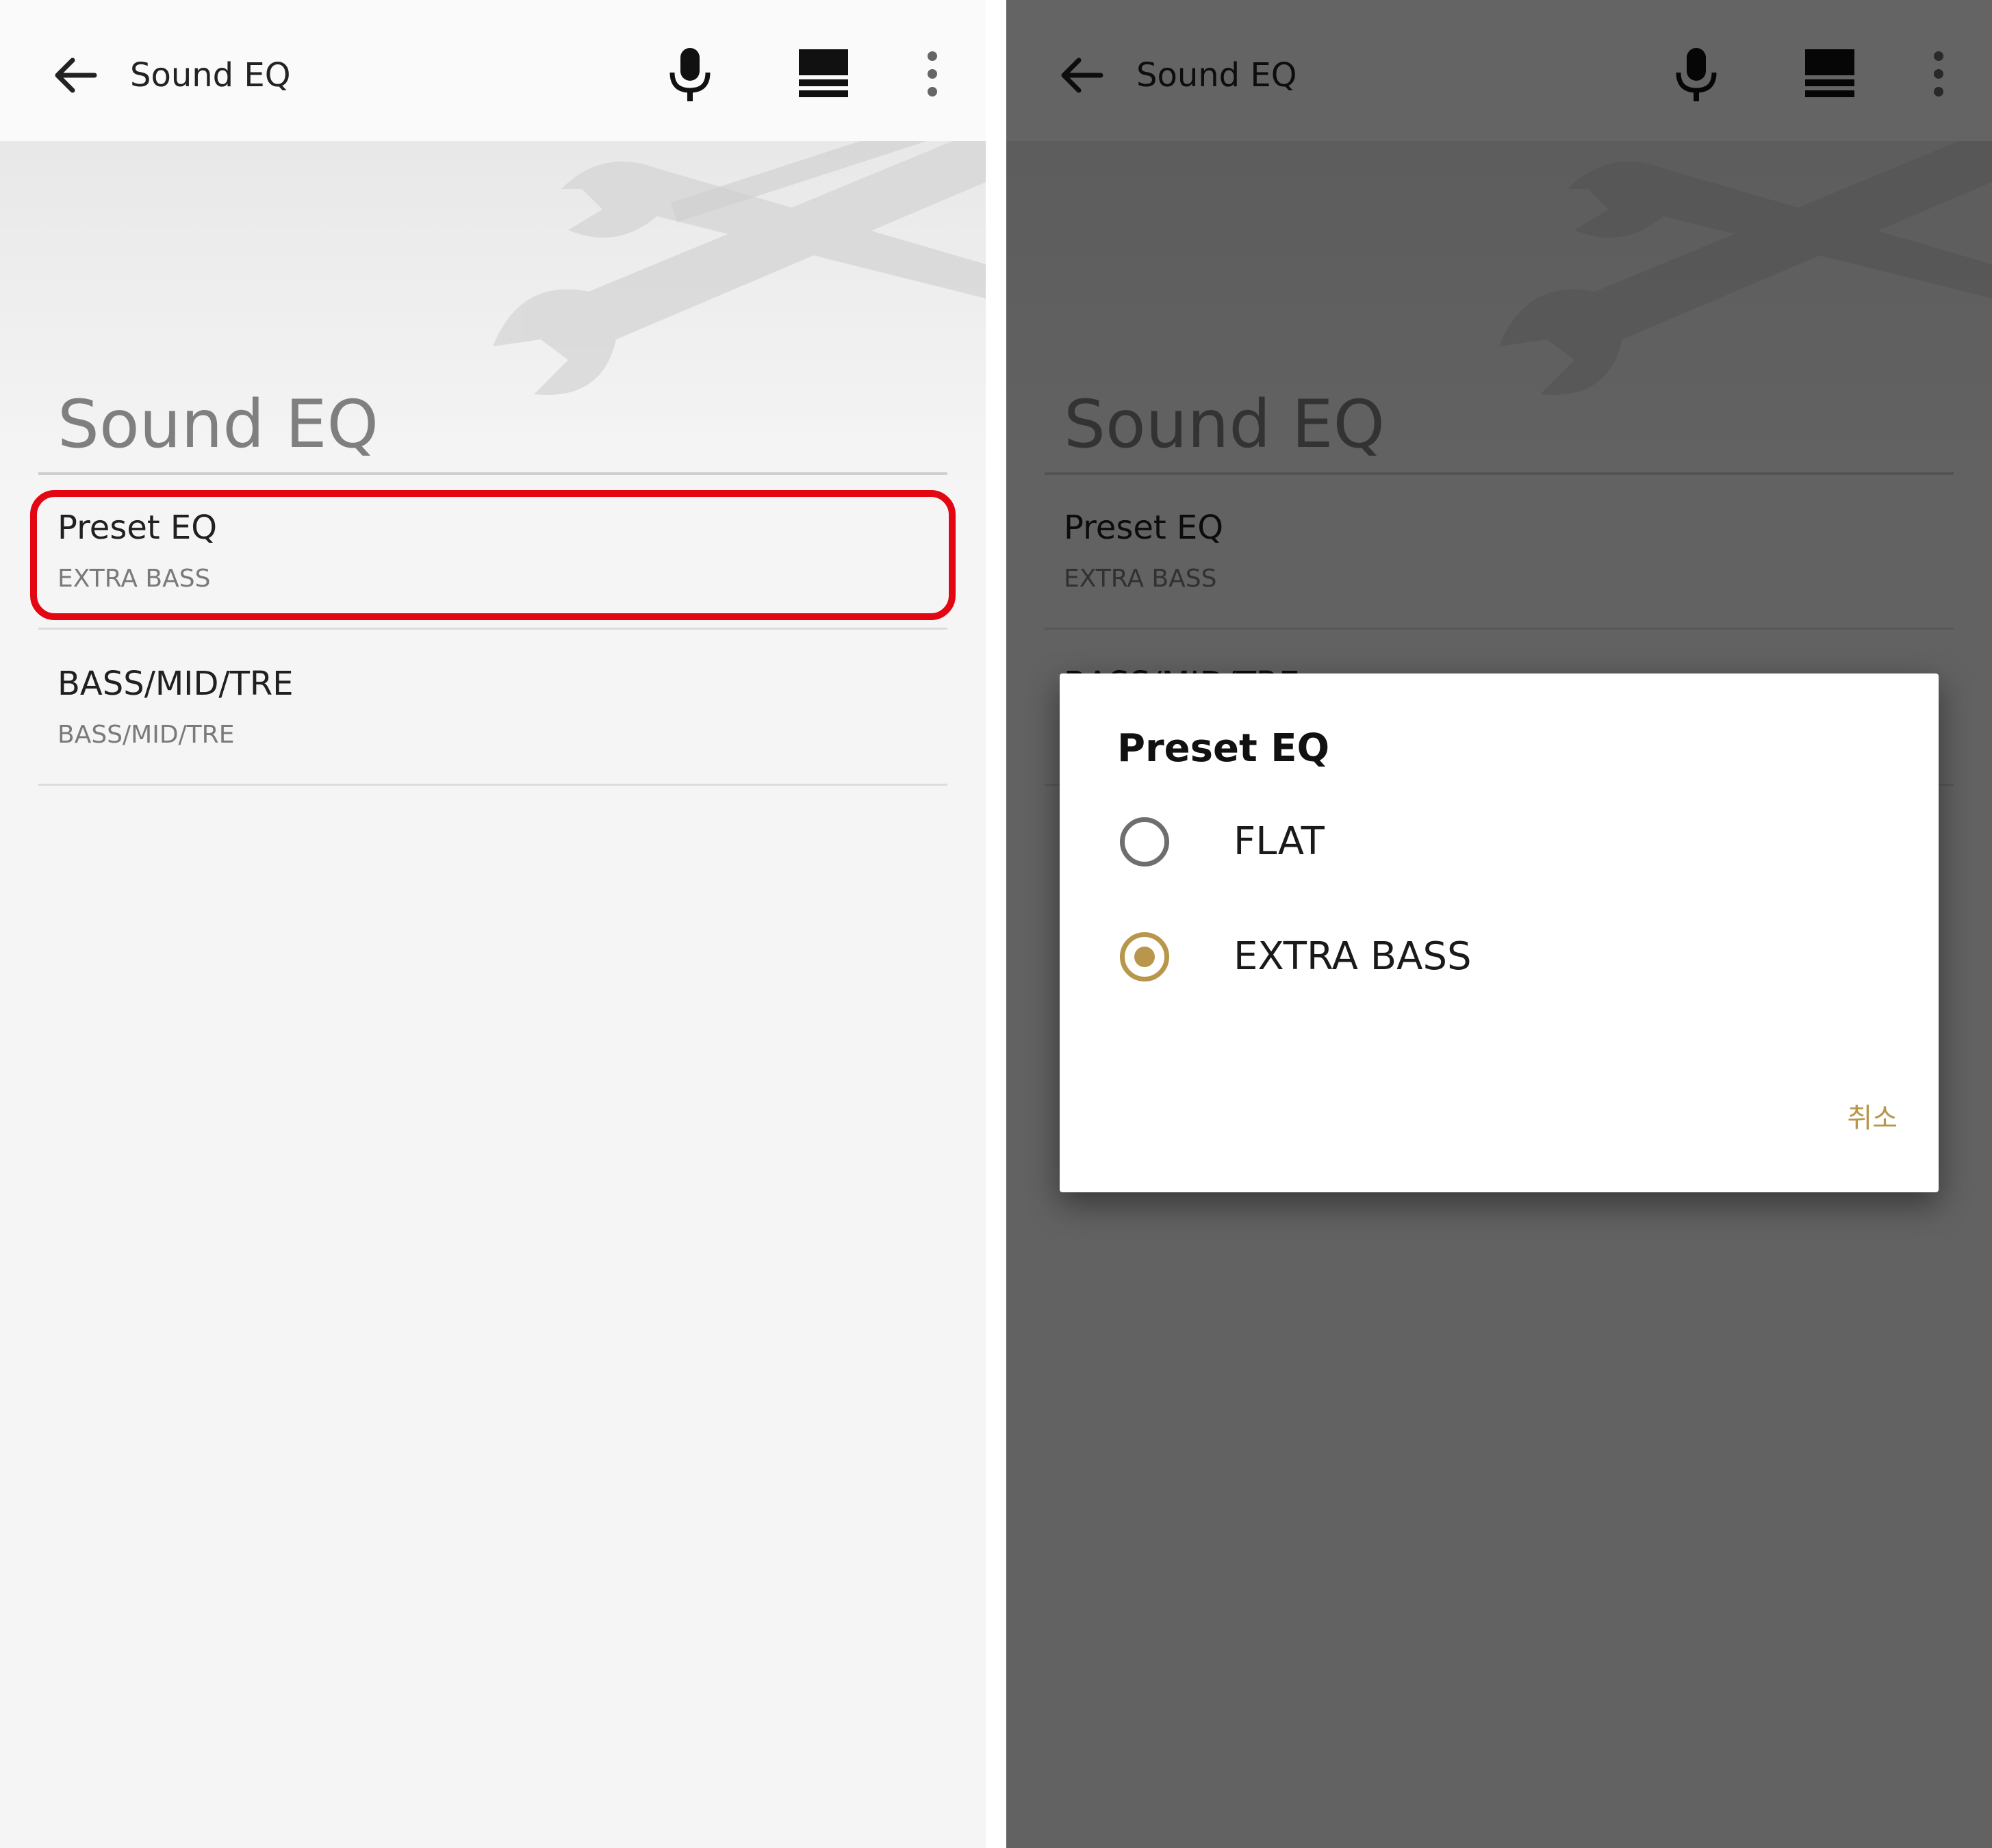  I want to click on bass-mid-tre-summary: BASS/MID/TRE, so click(146, 735).